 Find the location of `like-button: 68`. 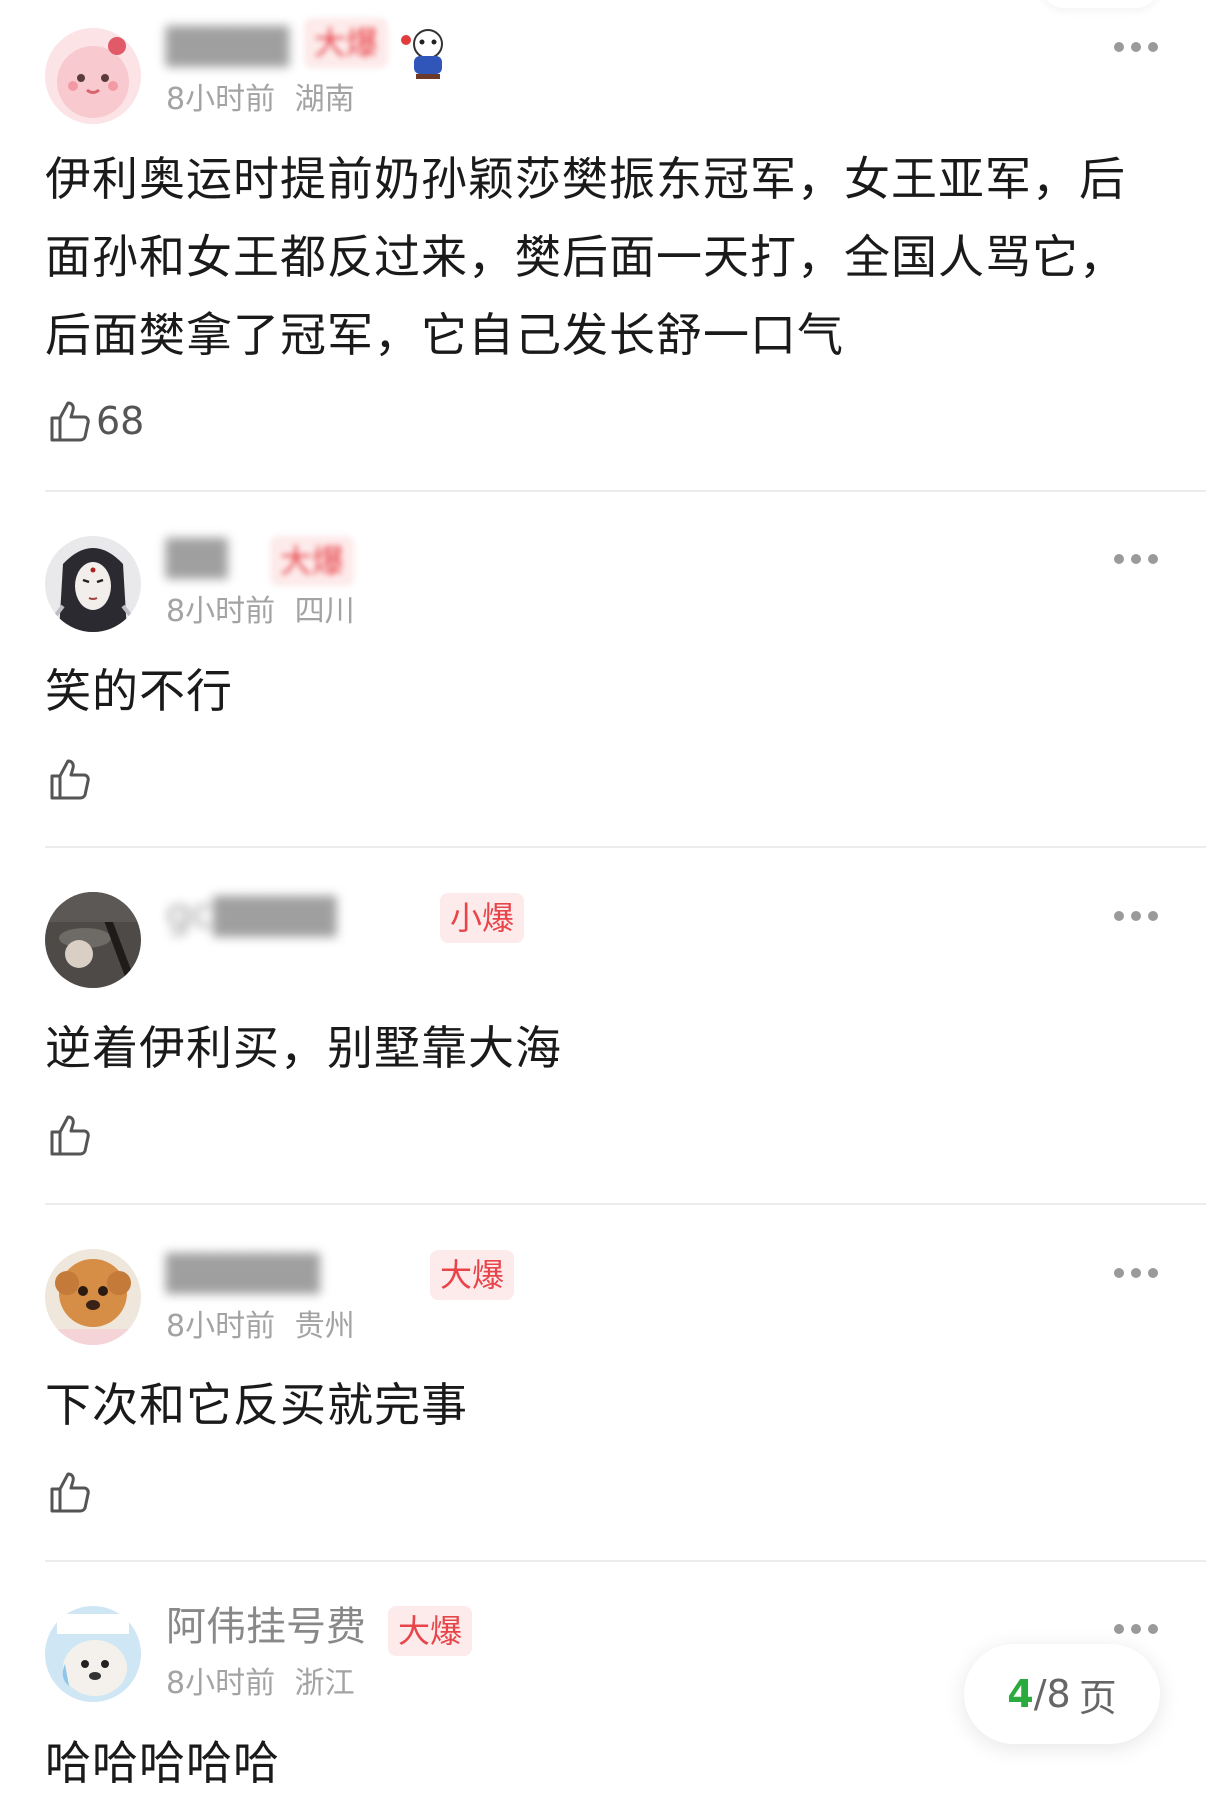

like-button: 68 is located at coordinates (95, 421).